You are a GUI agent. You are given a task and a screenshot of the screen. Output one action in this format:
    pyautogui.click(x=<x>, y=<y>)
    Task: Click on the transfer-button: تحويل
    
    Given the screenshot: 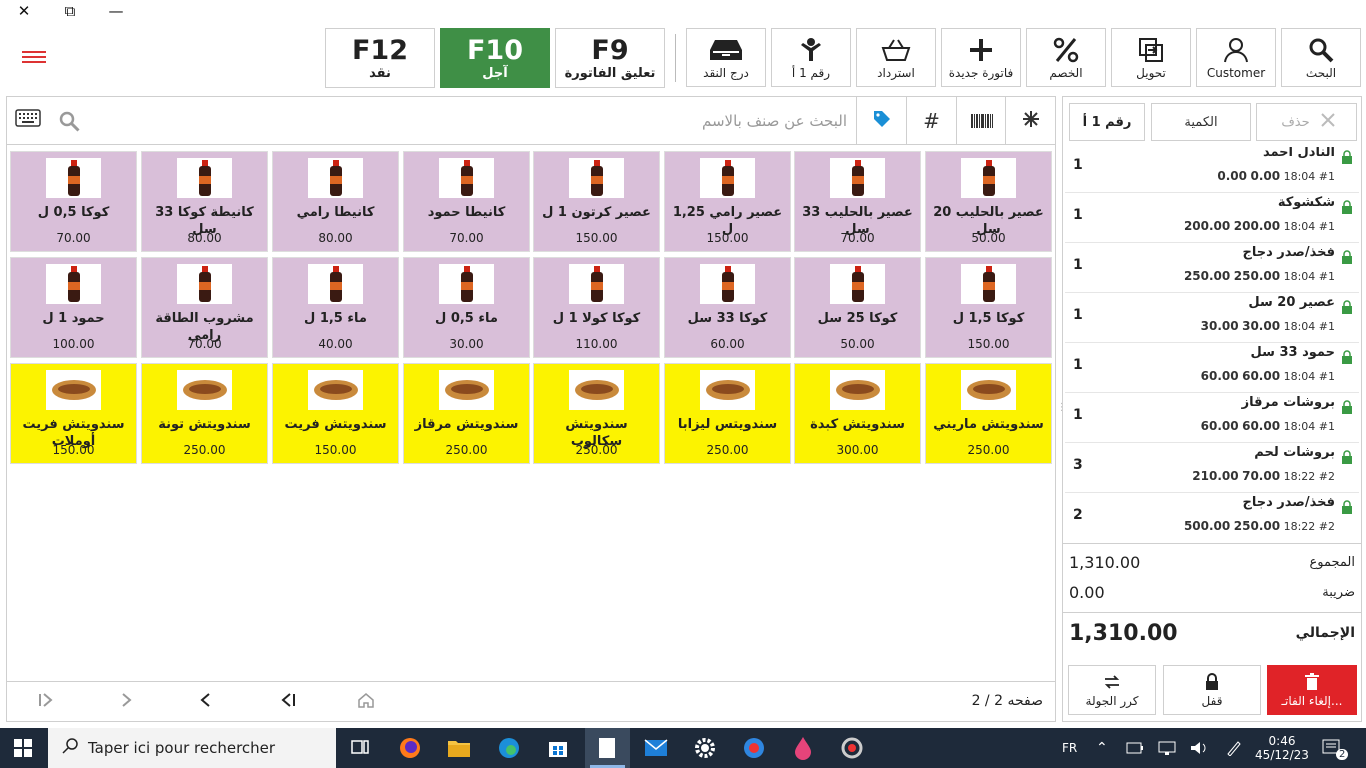 What is the action you would take?
    pyautogui.click(x=1151, y=57)
    